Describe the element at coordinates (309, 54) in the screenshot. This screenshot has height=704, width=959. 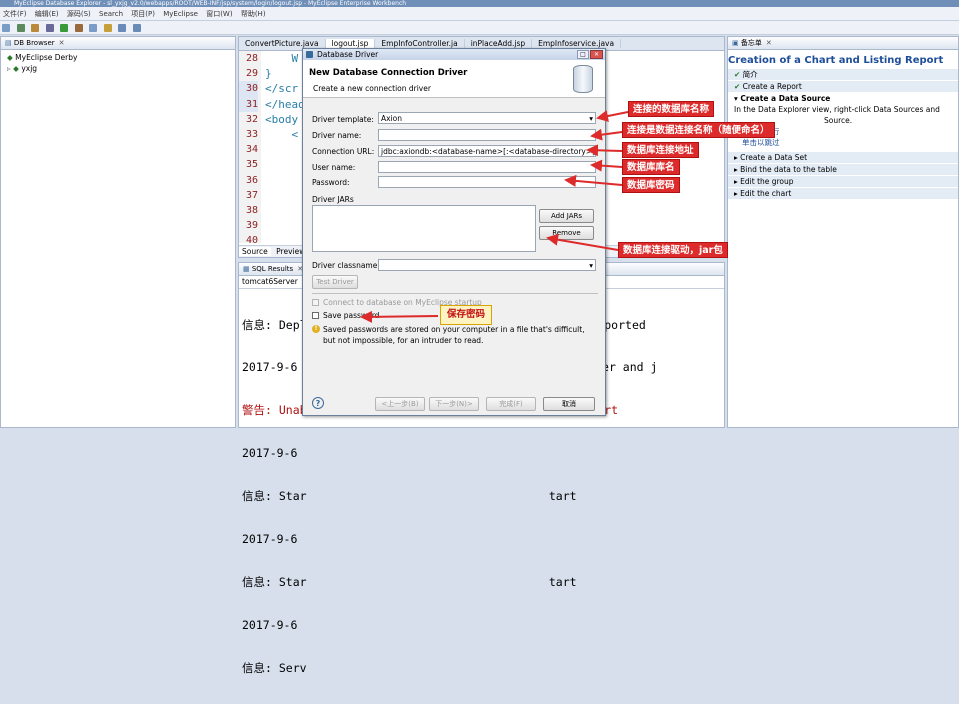
I see `db-icon` at that location.